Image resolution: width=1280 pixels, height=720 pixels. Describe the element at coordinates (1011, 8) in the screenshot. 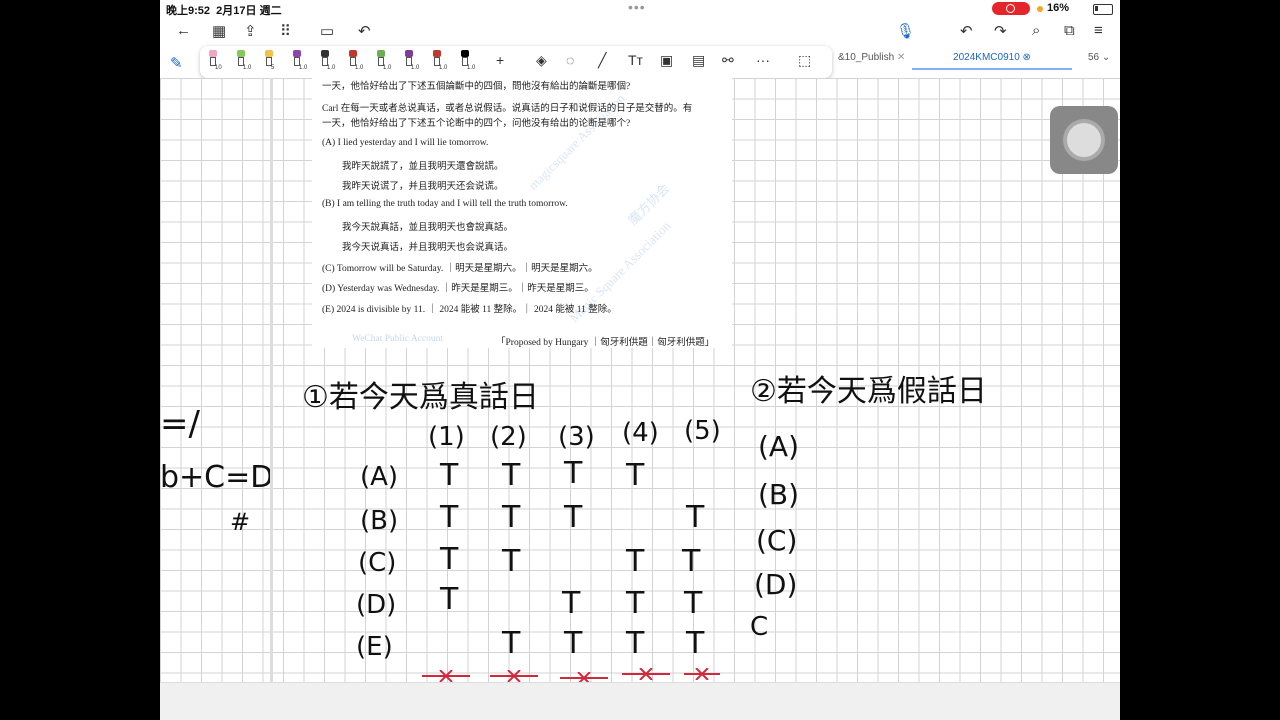

I see `screen-record-icon` at that location.